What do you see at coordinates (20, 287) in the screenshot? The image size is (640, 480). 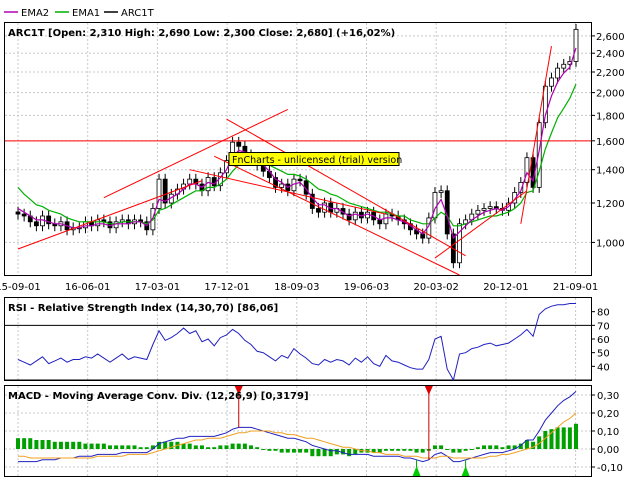 I see `x-tick-label: 15-09-01` at bounding box center [20, 287].